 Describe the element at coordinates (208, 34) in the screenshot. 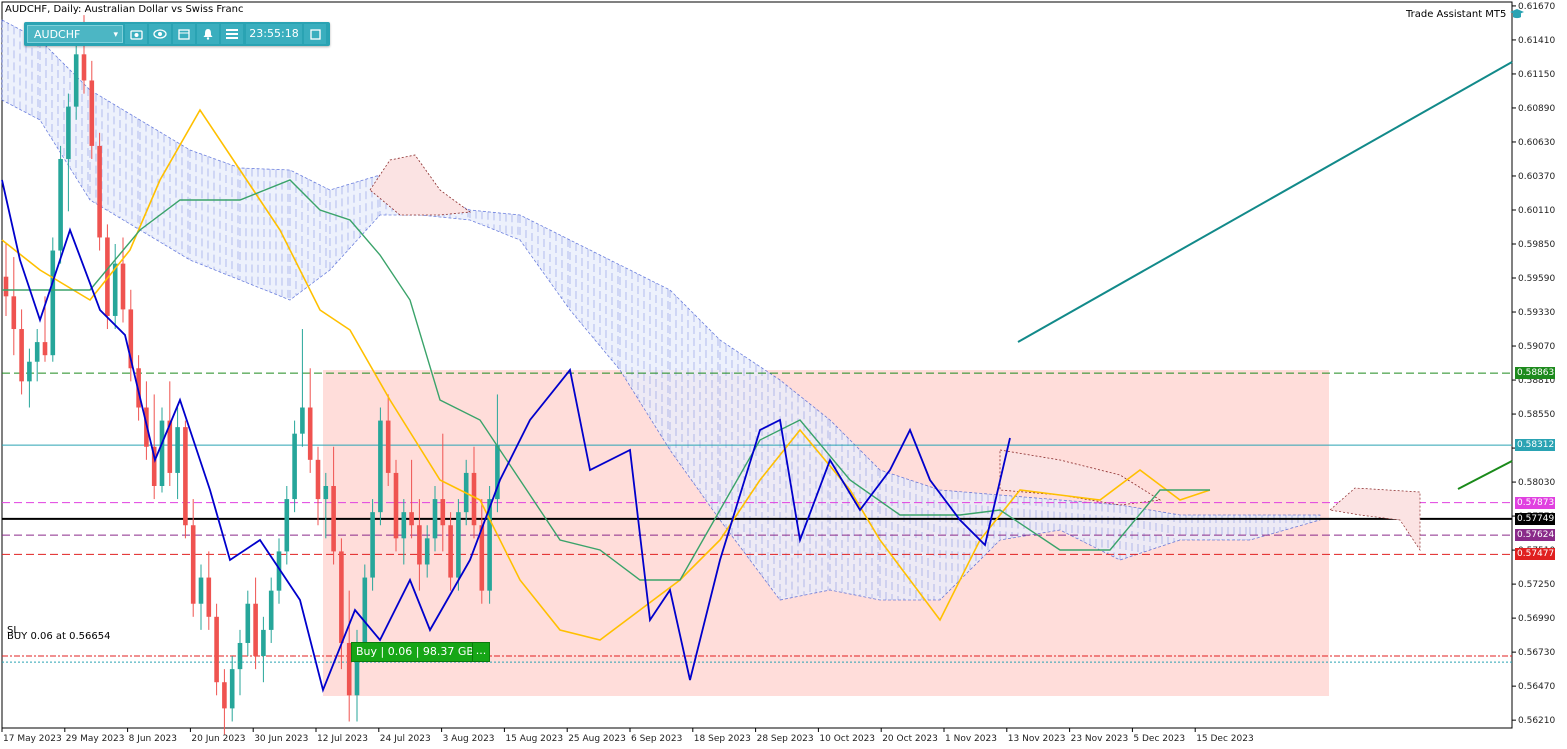

I see `bell-icon` at that location.